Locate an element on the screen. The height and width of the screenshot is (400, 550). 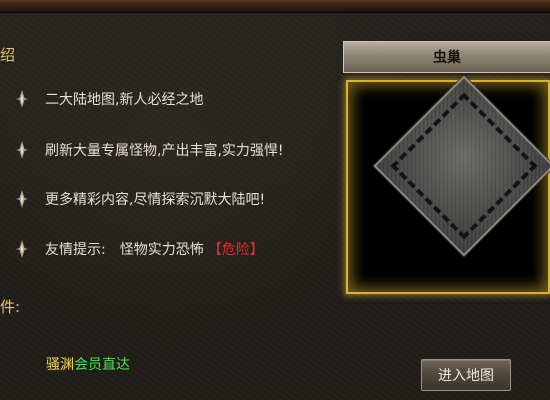
bullet-text: 刷新大量专属怪物,产出丰富,实力强悍! is located at coordinates (164, 151).